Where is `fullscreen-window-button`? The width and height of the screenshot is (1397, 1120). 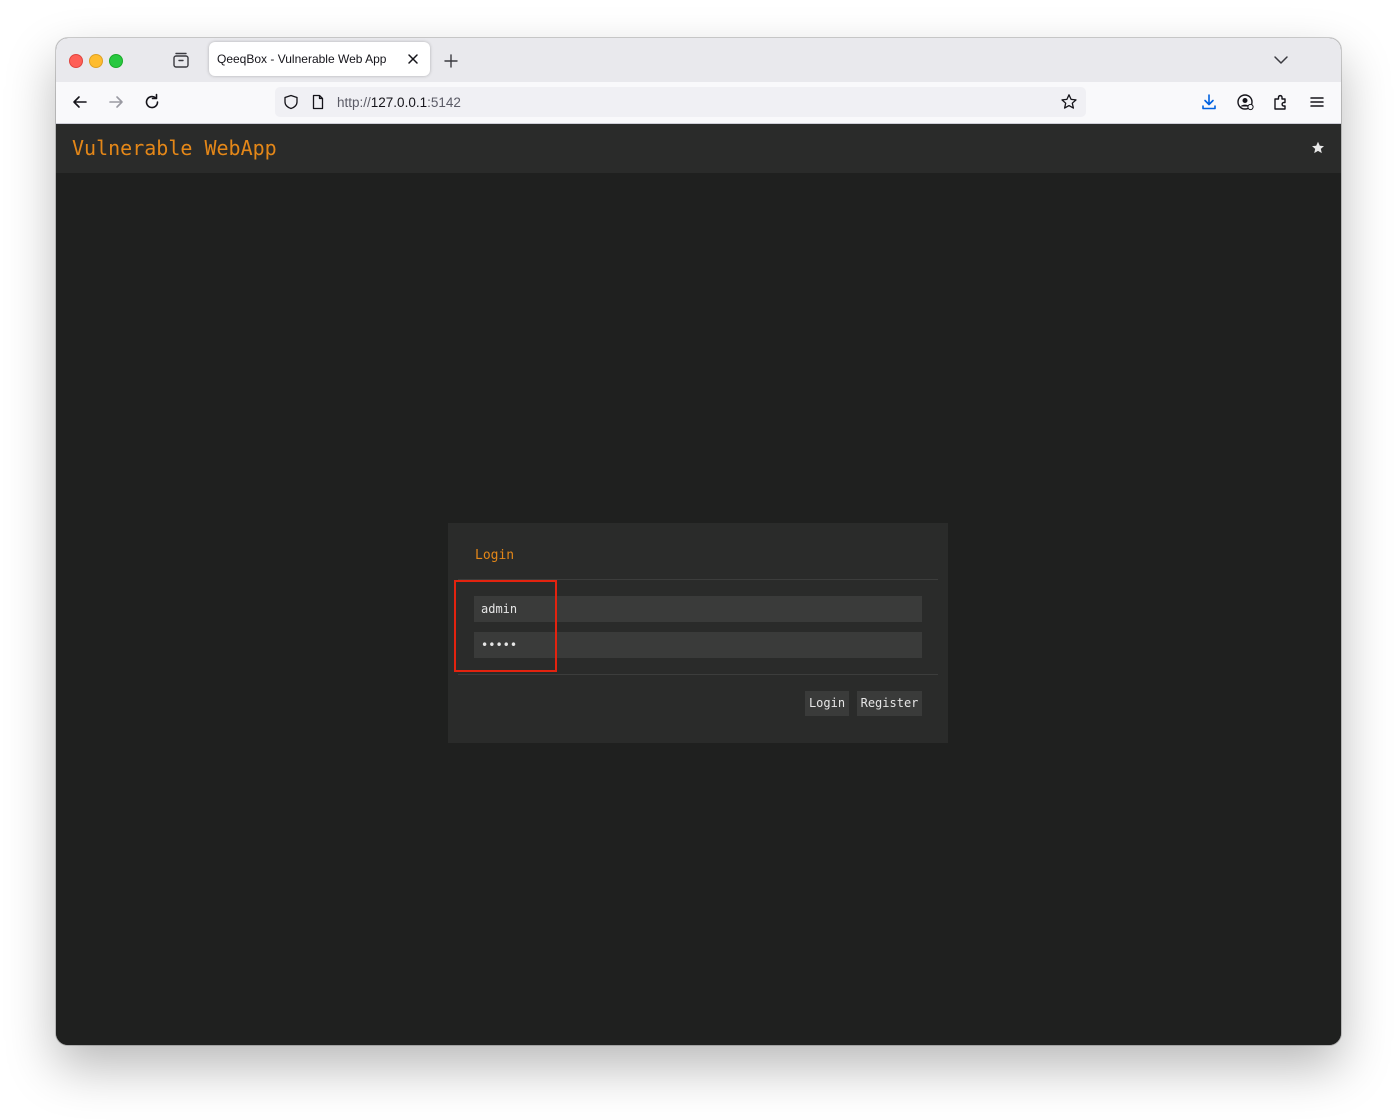 fullscreen-window-button is located at coordinates (116, 61).